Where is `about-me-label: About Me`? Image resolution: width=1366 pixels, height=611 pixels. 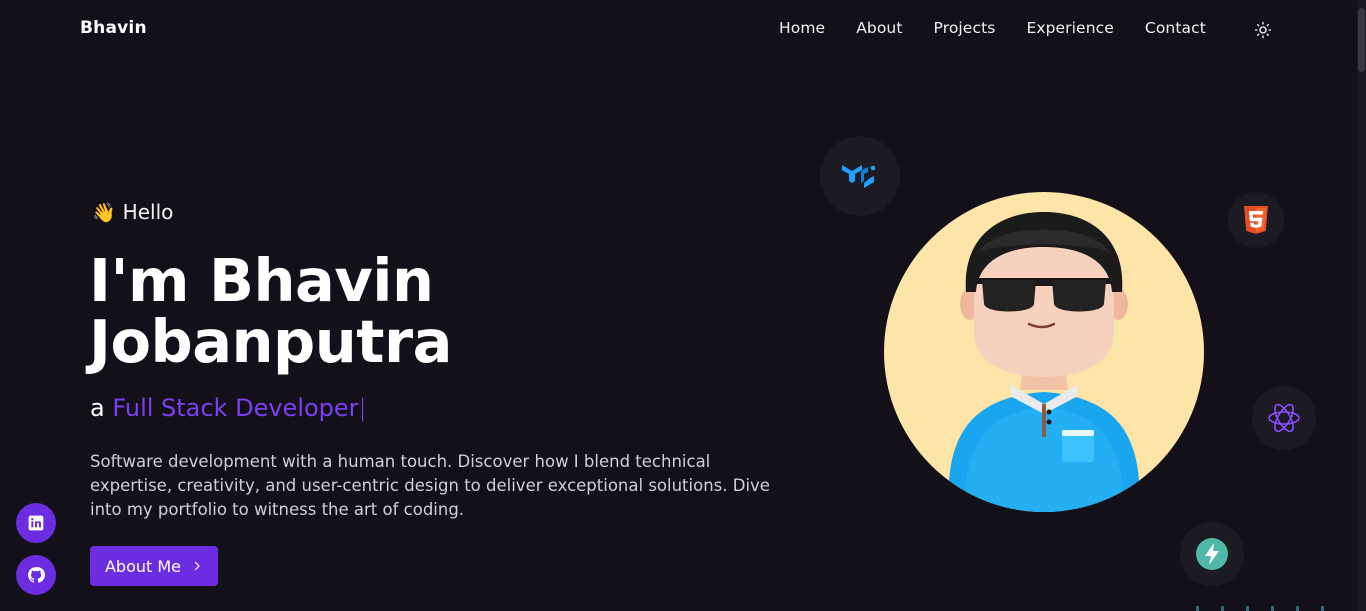
about-me-label: About Me is located at coordinates (143, 566).